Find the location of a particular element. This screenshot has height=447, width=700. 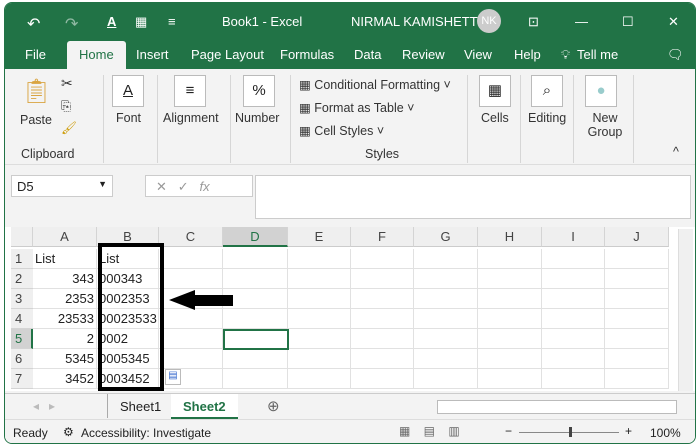

accessibility-status: Accessibility: Investigate is located at coordinates (146, 433).